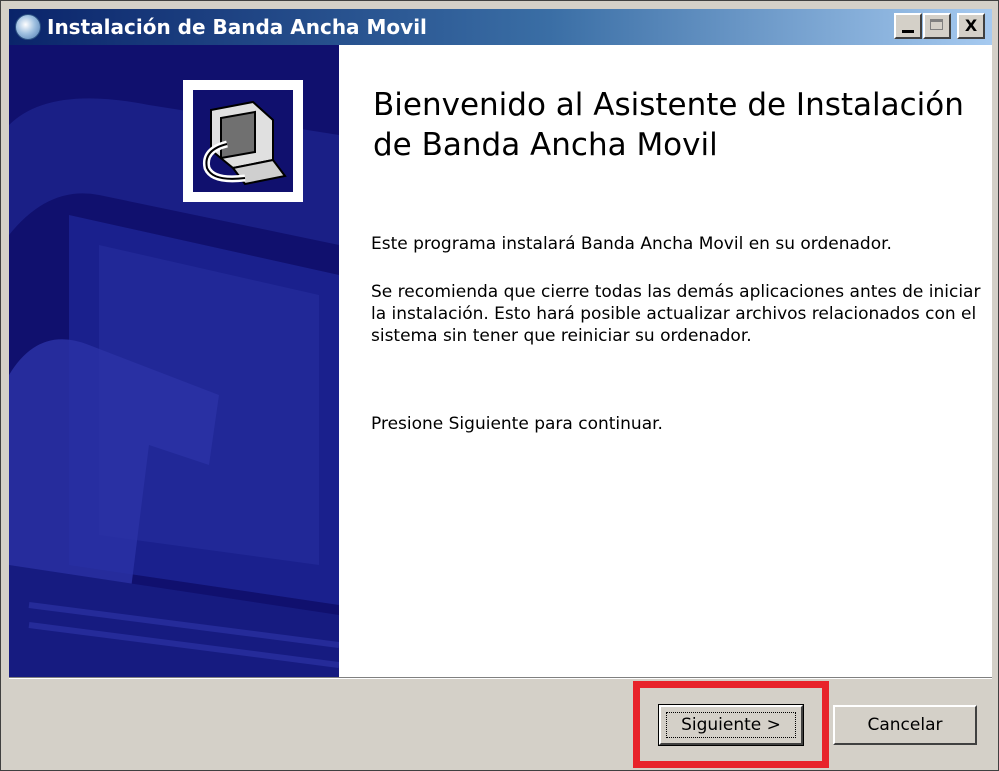  I want to click on minimize-button, so click(908, 26).